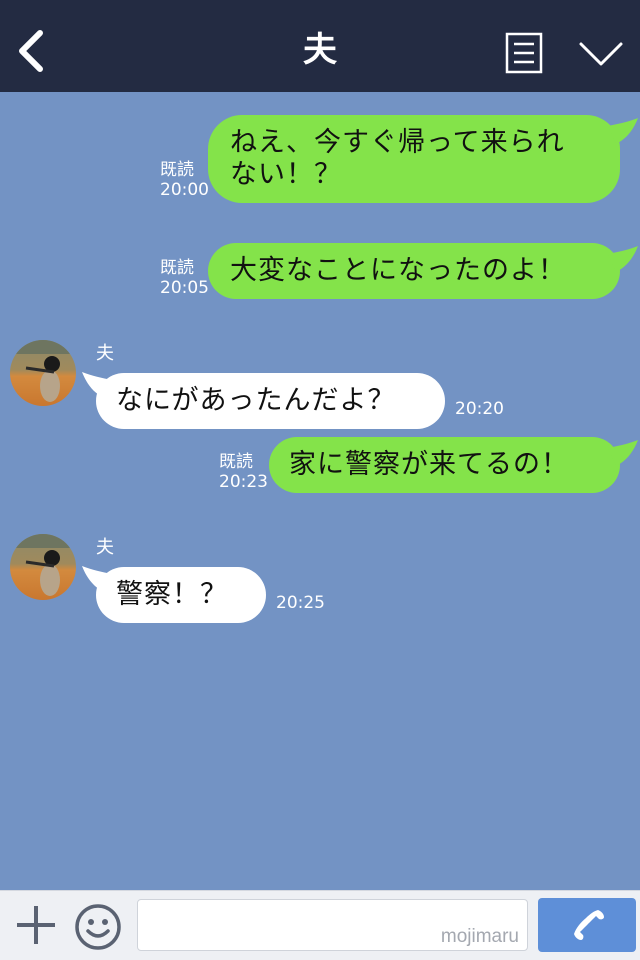 This screenshot has width=640, height=960. Describe the element at coordinates (300, 603) in the screenshot. I see `message-time: 20:25` at that location.